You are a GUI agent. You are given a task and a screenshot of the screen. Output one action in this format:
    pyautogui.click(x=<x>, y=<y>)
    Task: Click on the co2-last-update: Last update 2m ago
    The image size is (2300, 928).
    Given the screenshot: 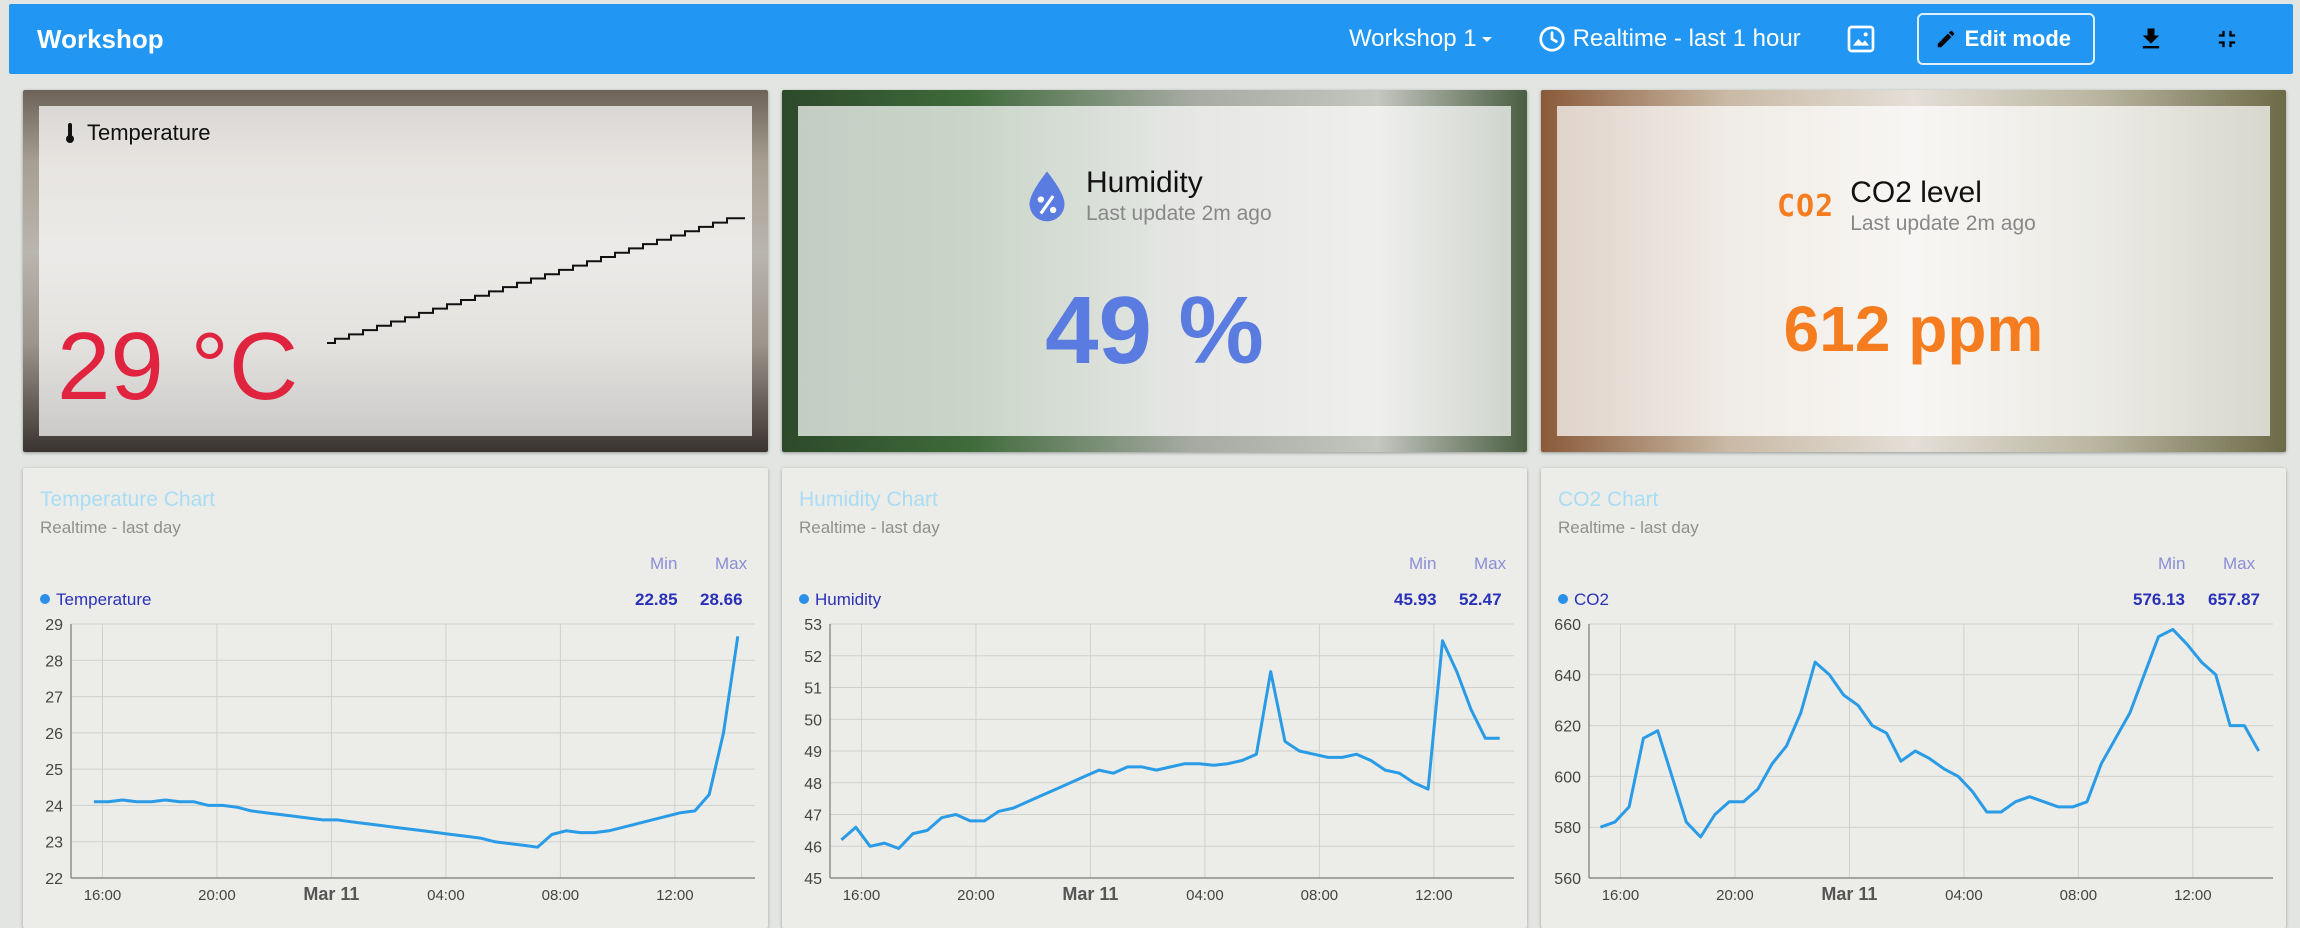 What is the action you would take?
    pyautogui.click(x=1943, y=223)
    